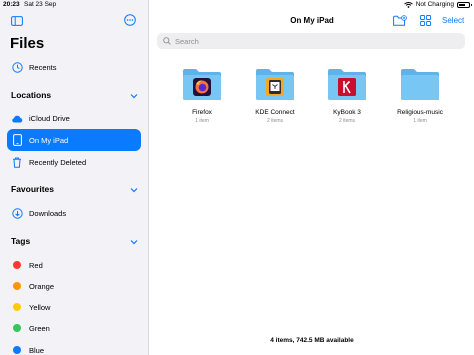 This screenshot has height=355, width=474. I want to click on locations-header: Locations, so click(31, 95).